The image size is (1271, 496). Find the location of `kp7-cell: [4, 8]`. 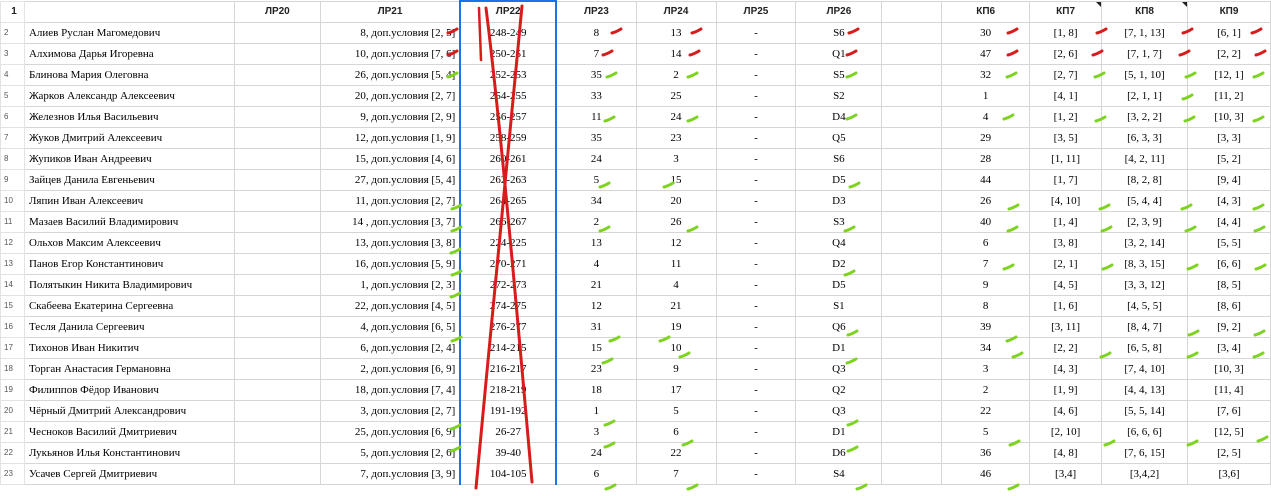

kp7-cell: [4, 8] is located at coordinates (1066, 452).